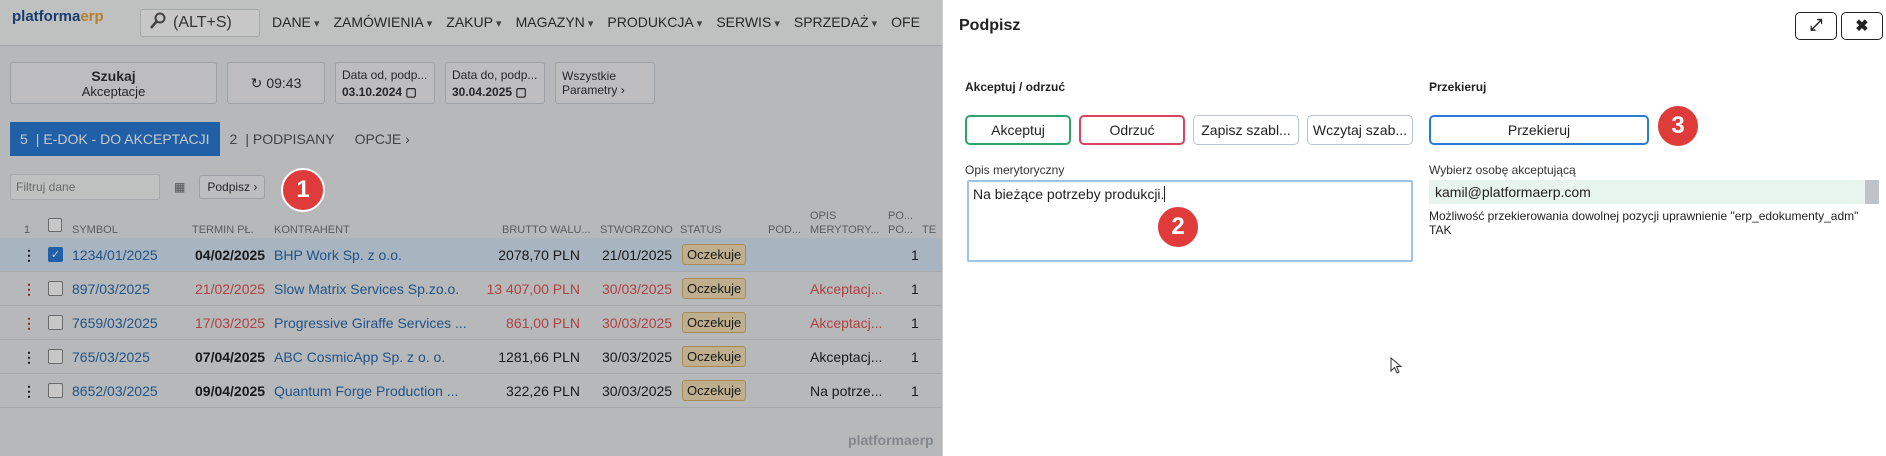 The height and width of the screenshot is (456, 1886). Describe the element at coordinates (303, 190) in the screenshot. I see `callout-badge-1: 1` at that location.